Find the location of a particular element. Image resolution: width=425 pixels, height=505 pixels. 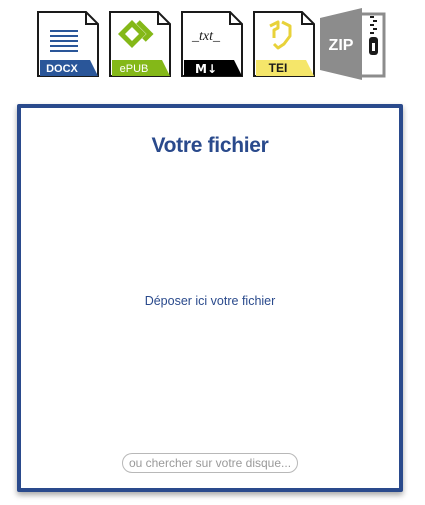

dropzone-title: Votre fichier is located at coordinates (210, 145).